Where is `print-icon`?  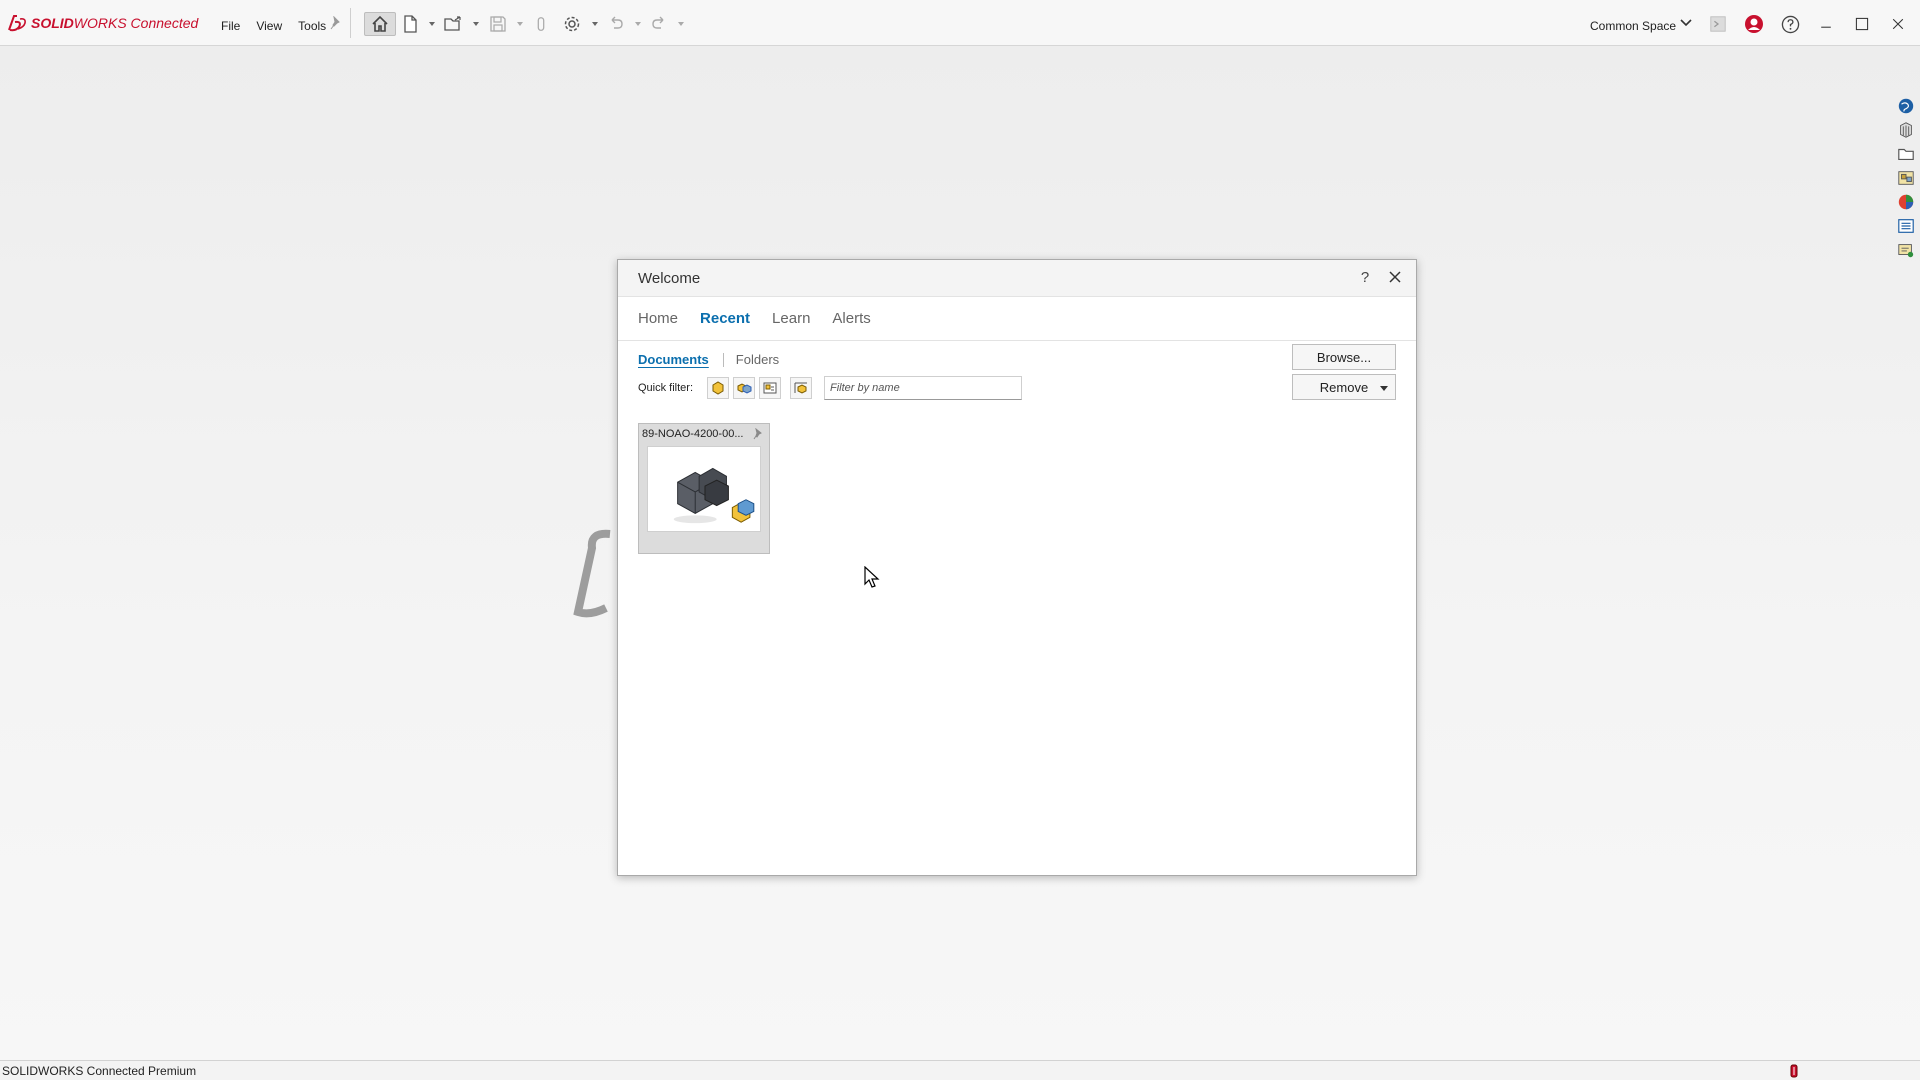
print-icon is located at coordinates (541, 24).